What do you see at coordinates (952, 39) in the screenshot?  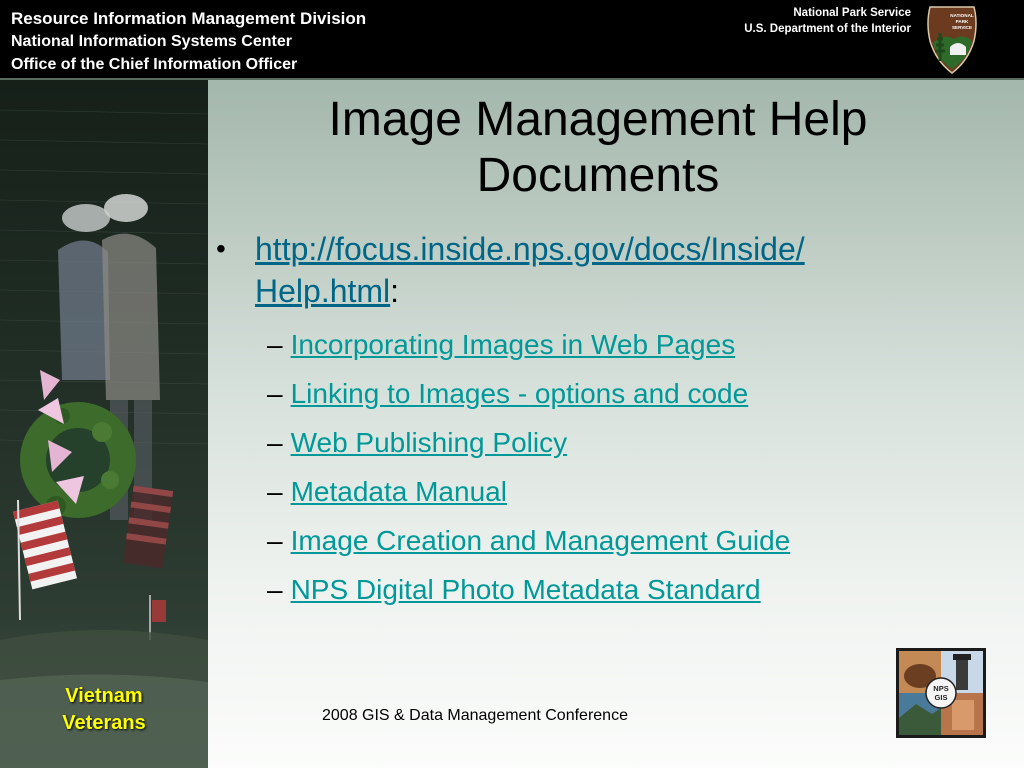 I see `nps-arrowhead-logo-icon: NATIONAL PARK SERVICE` at bounding box center [952, 39].